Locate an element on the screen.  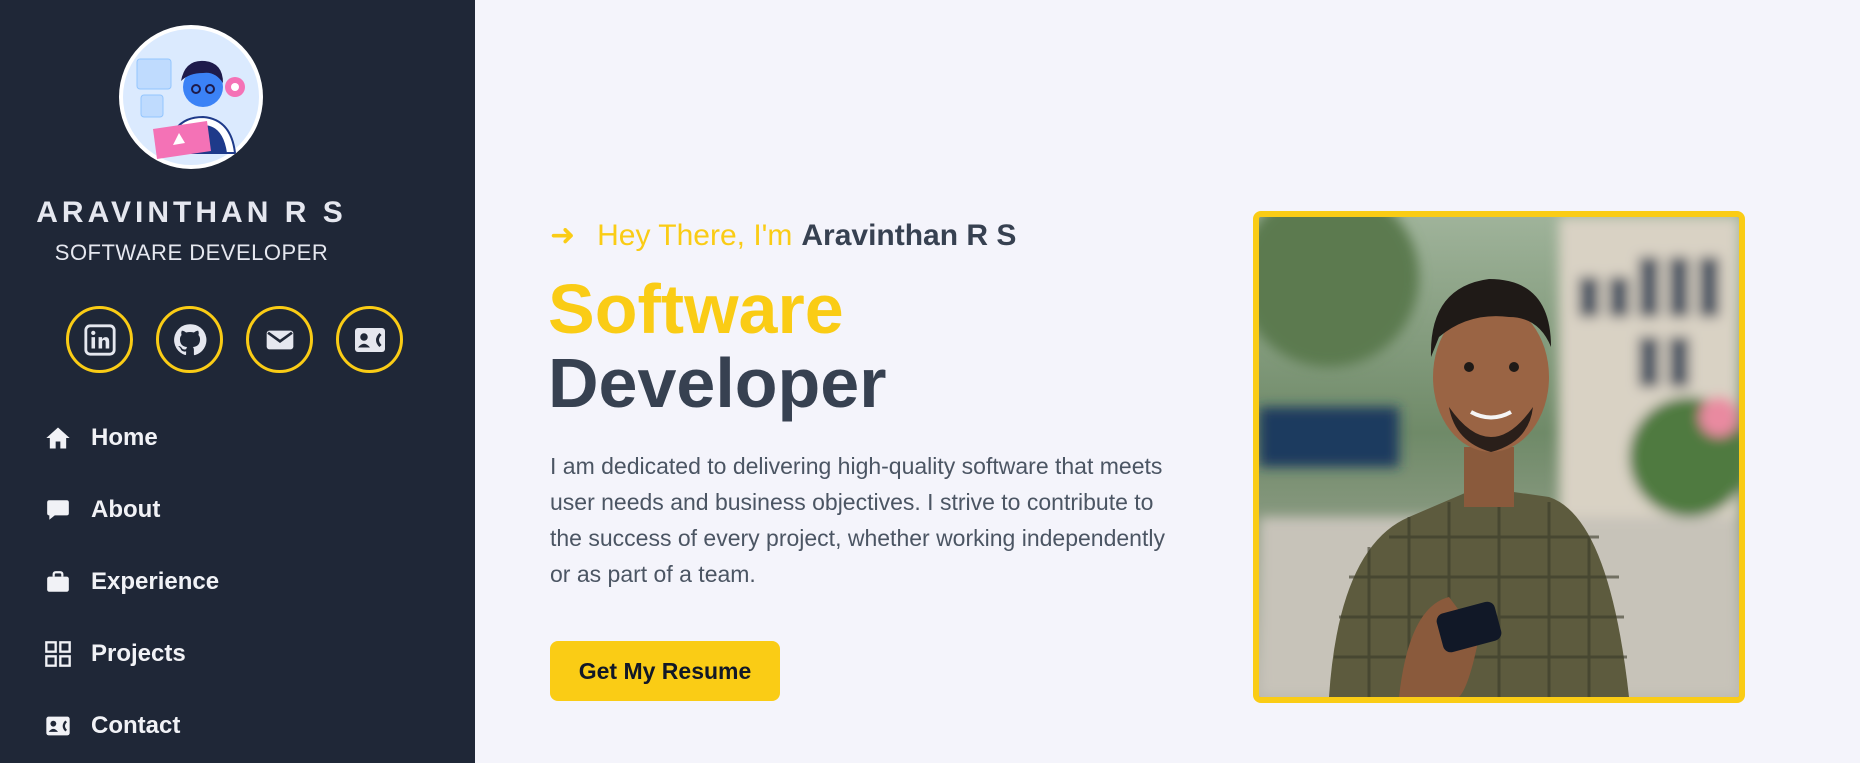
sidebar-item-label: Home is located at coordinates (124, 437).